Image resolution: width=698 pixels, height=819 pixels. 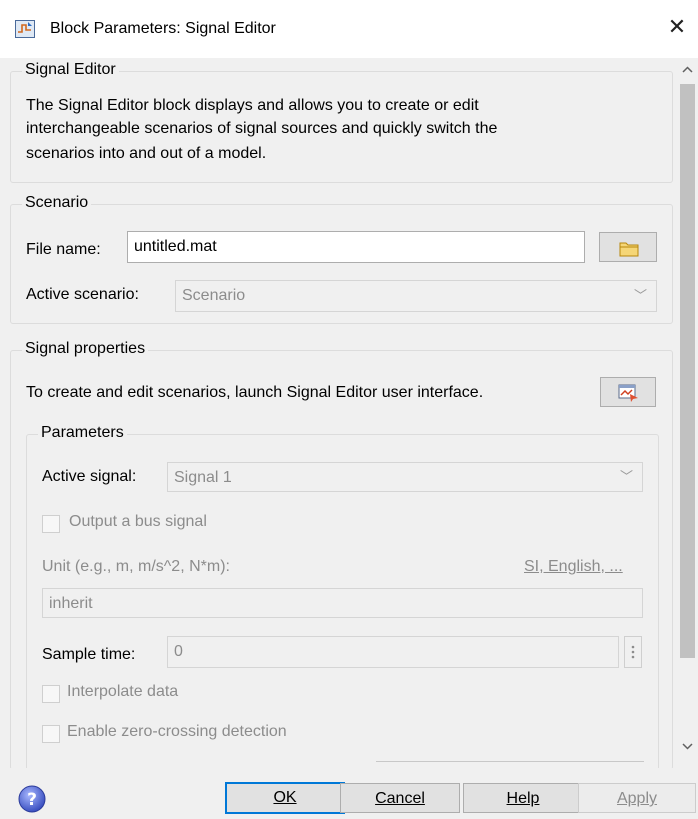 I want to click on cancel-button: Cancel, so click(x=400, y=798).